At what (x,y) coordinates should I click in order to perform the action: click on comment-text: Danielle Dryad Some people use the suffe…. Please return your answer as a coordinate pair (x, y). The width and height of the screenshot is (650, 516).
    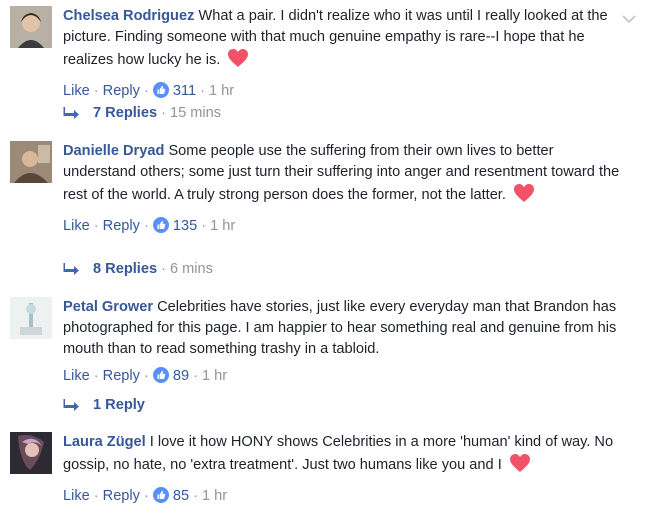
    Looking at the image, I should click on (343, 175).